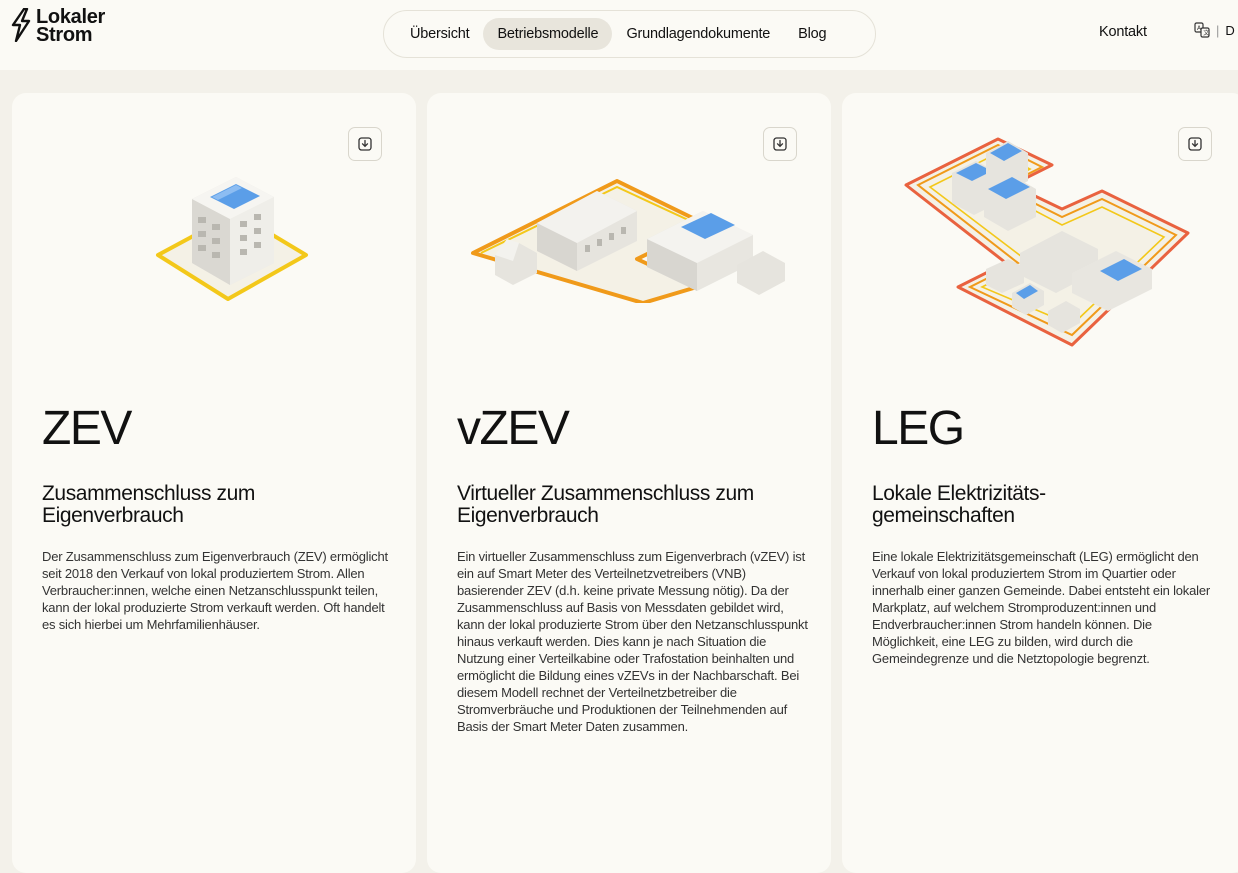 The image size is (1238, 873). I want to click on contact-link: Kontakt, so click(1123, 32).